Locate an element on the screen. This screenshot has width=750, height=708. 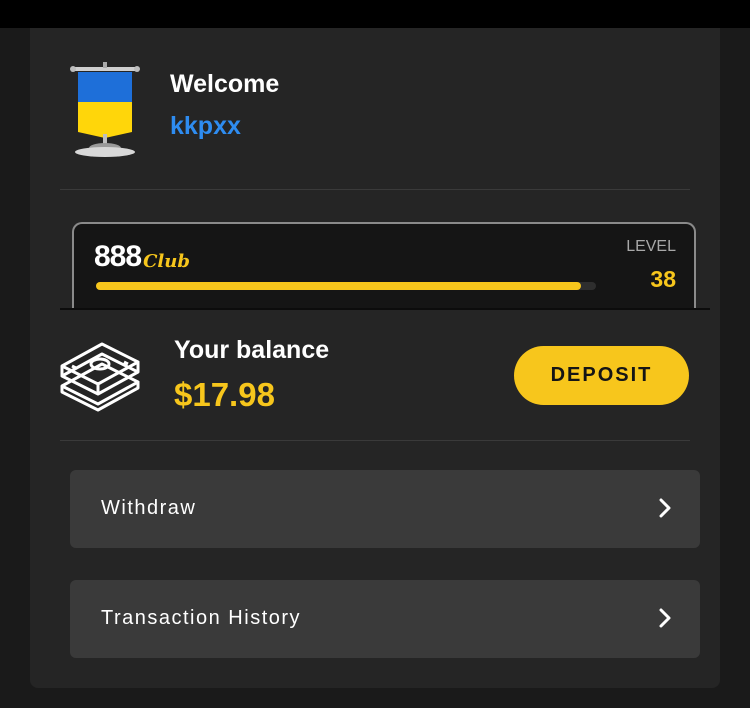
club-logo-number: 888 is located at coordinates (118, 256).